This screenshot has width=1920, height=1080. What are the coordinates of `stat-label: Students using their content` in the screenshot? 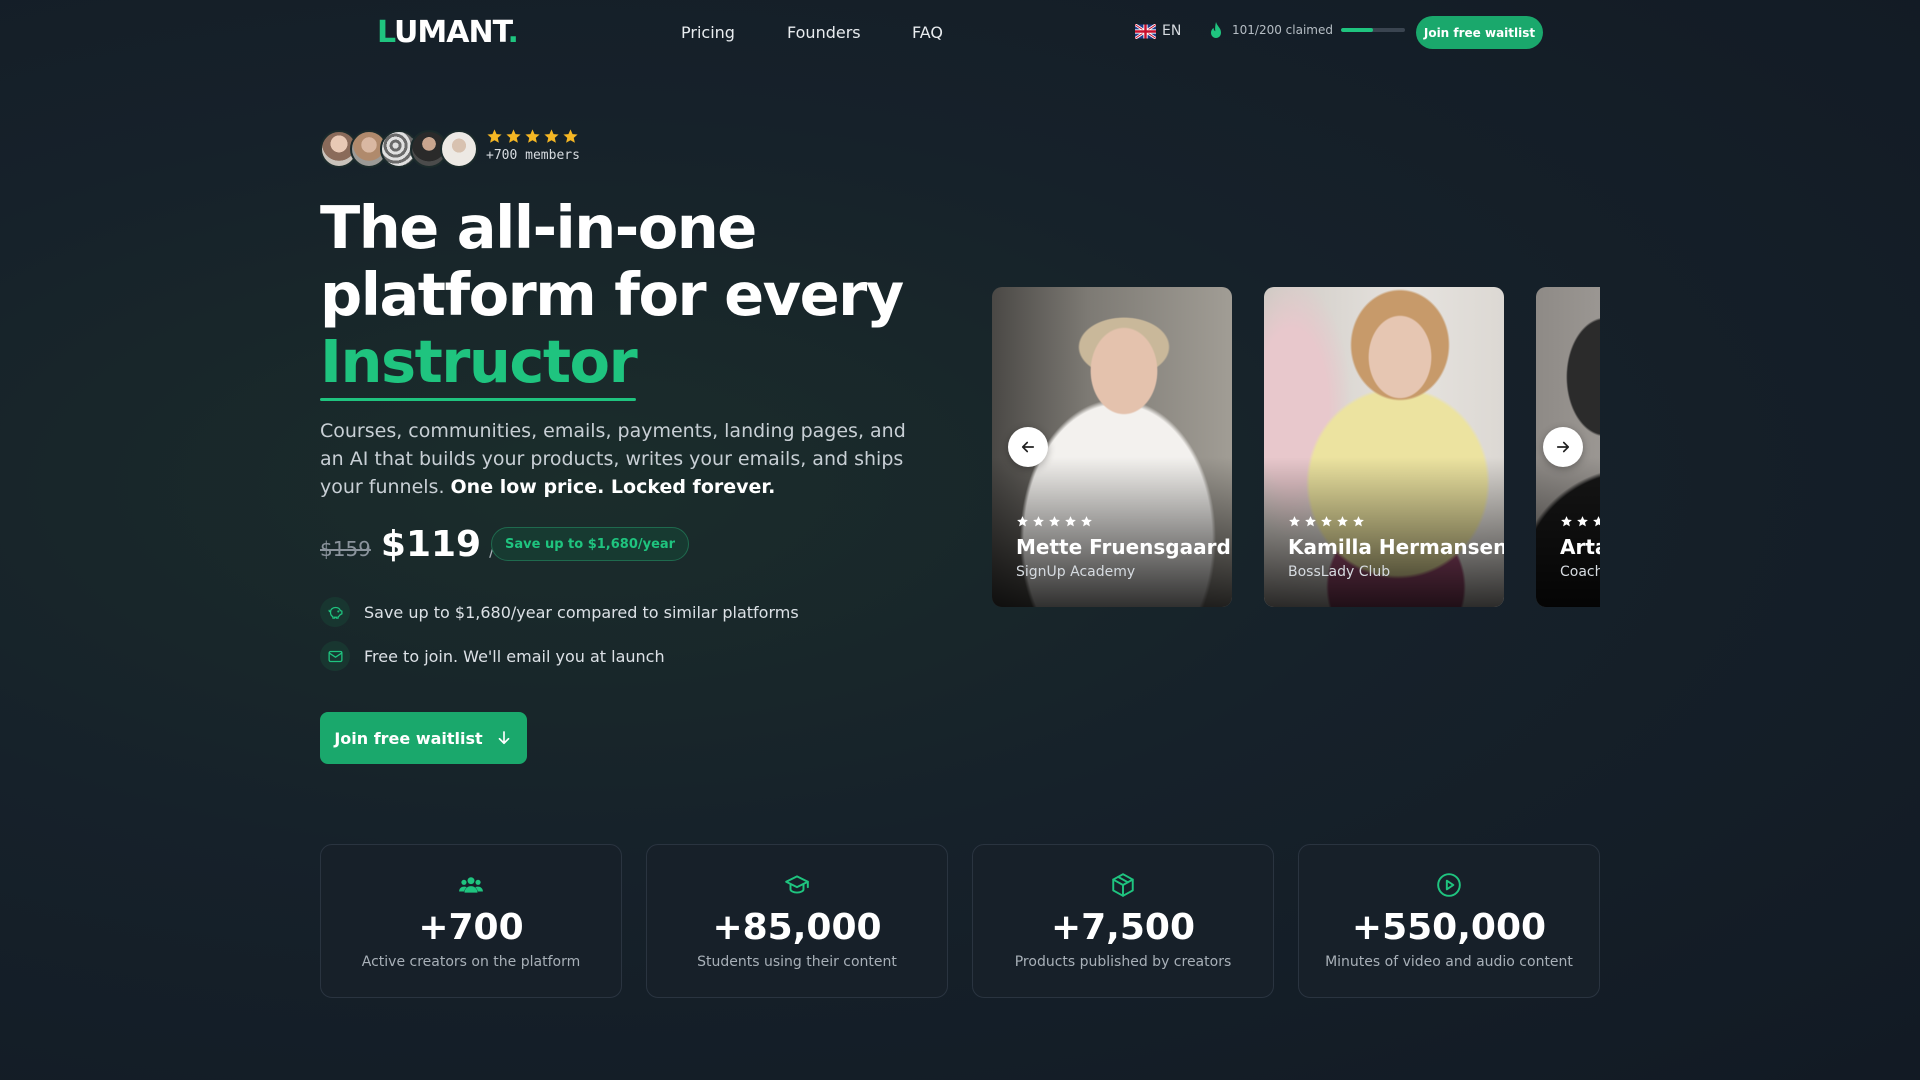 It's located at (797, 962).